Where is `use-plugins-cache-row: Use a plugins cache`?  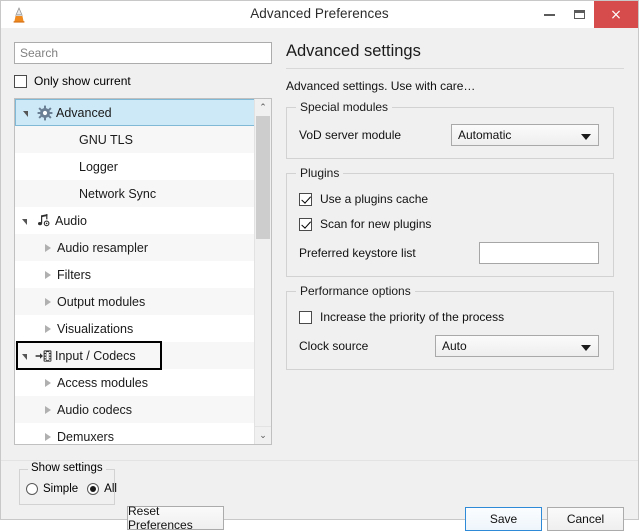 use-plugins-cache-row: Use a plugins cache is located at coordinates (450, 199).